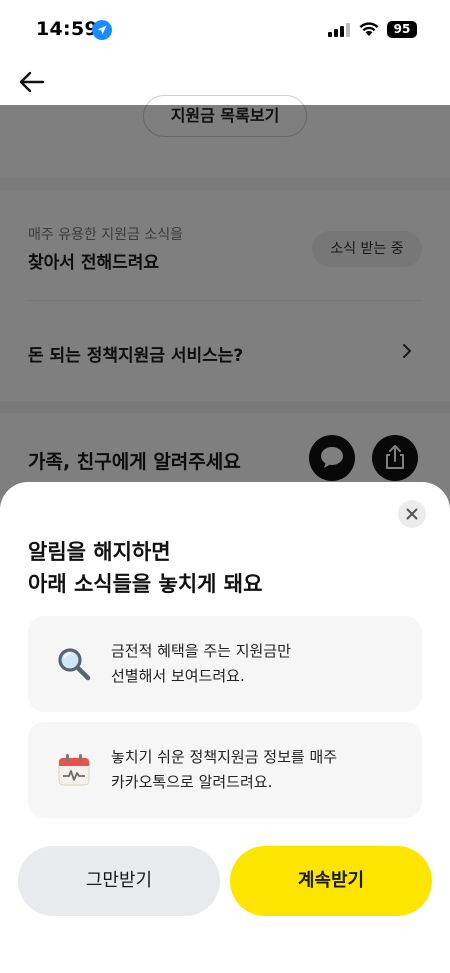 The image size is (450, 973). Describe the element at coordinates (224, 757) in the screenshot. I see `info-card-line1: 놓치기 쉬운 정책지원금 정보를 매주` at that location.